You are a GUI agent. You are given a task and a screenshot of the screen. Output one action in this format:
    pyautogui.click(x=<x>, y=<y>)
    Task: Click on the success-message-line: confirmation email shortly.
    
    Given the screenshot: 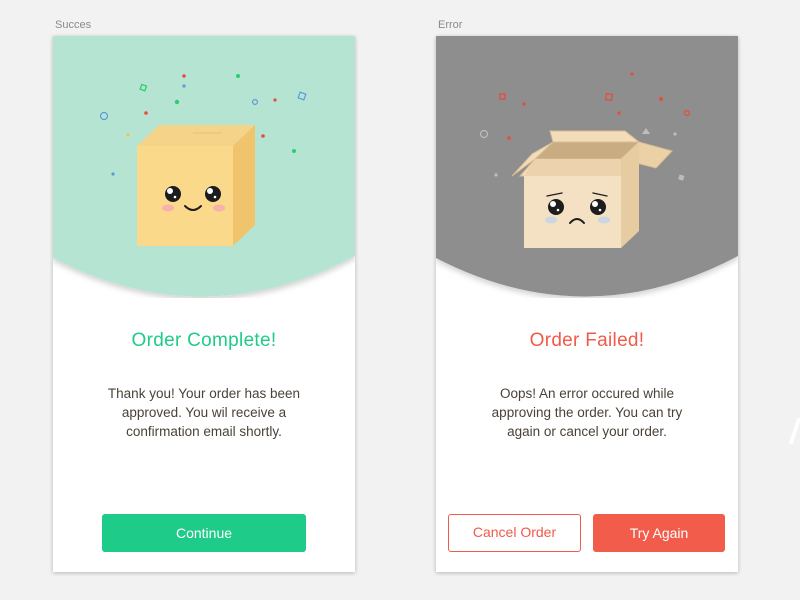 What is the action you would take?
    pyautogui.click(x=204, y=431)
    